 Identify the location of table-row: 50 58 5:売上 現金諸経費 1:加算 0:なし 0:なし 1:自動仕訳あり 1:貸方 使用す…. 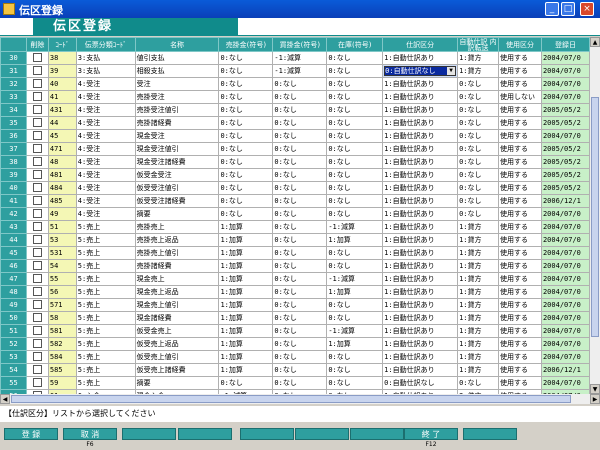
(295, 318).